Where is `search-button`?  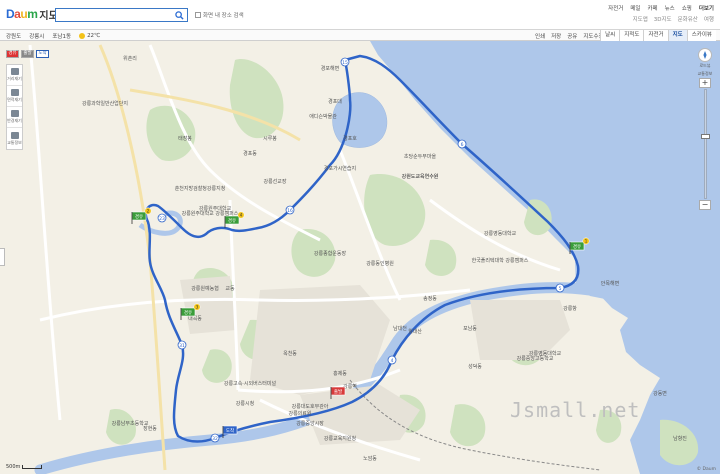
search-button is located at coordinates (179, 15).